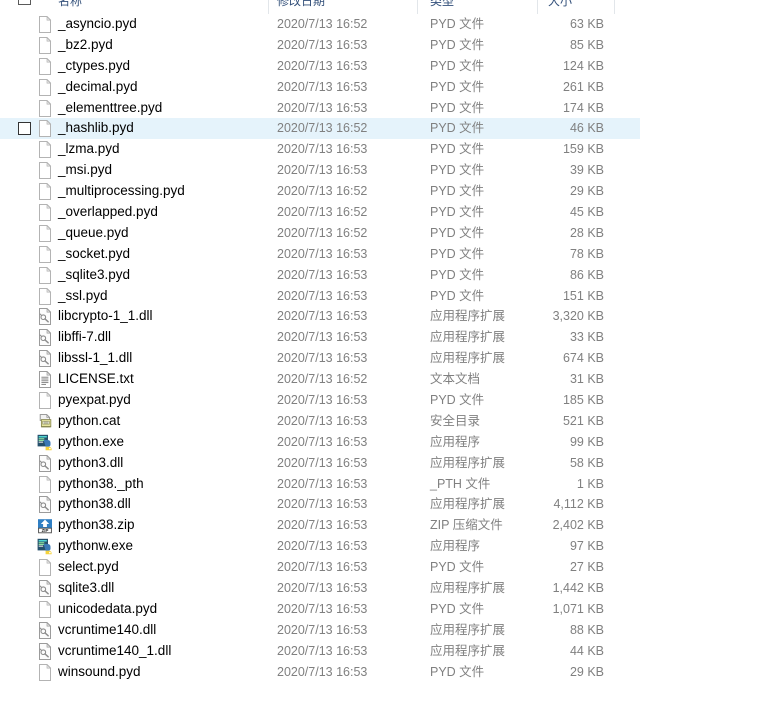 The height and width of the screenshot is (725, 777). I want to click on file-name: winsound.pyd, so click(99, 671).